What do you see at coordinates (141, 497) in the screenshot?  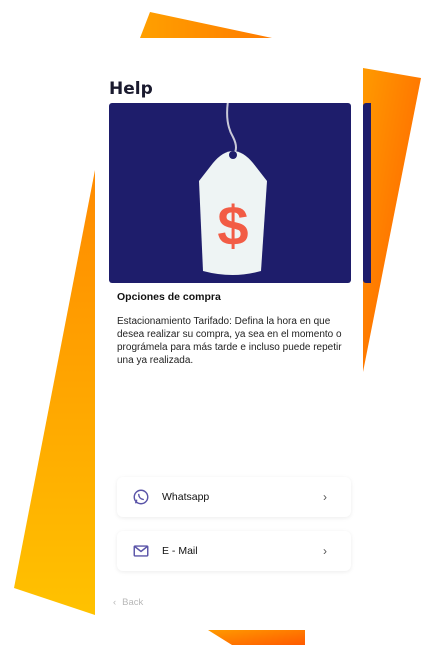 I see `whatsapp-icon` at bounding box center [141, 497].